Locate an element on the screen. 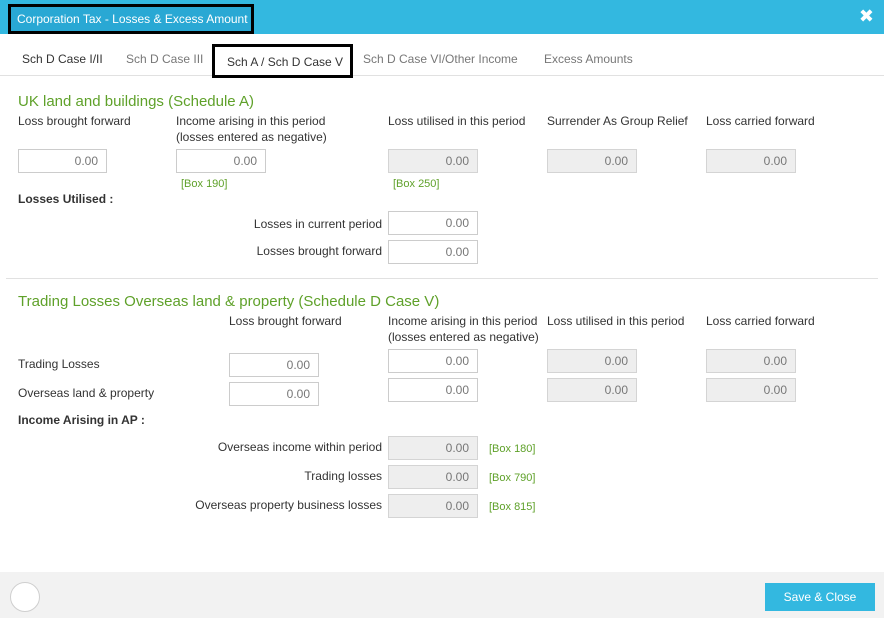 This screenshot has height=618, width=884. footer-bar: Save & Close is located at coordinates (442, 595).